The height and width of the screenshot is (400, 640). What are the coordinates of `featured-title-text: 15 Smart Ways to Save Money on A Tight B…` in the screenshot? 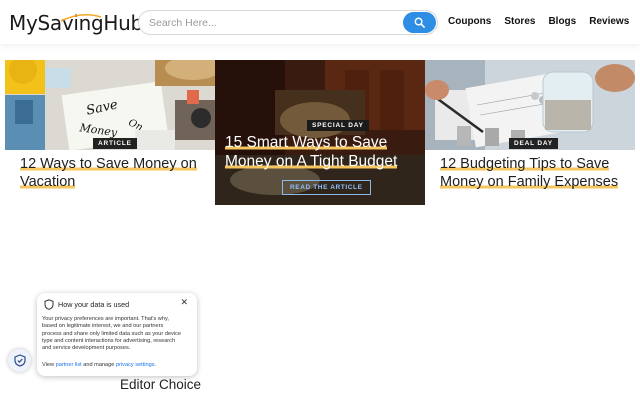 It's located at (311, 152).